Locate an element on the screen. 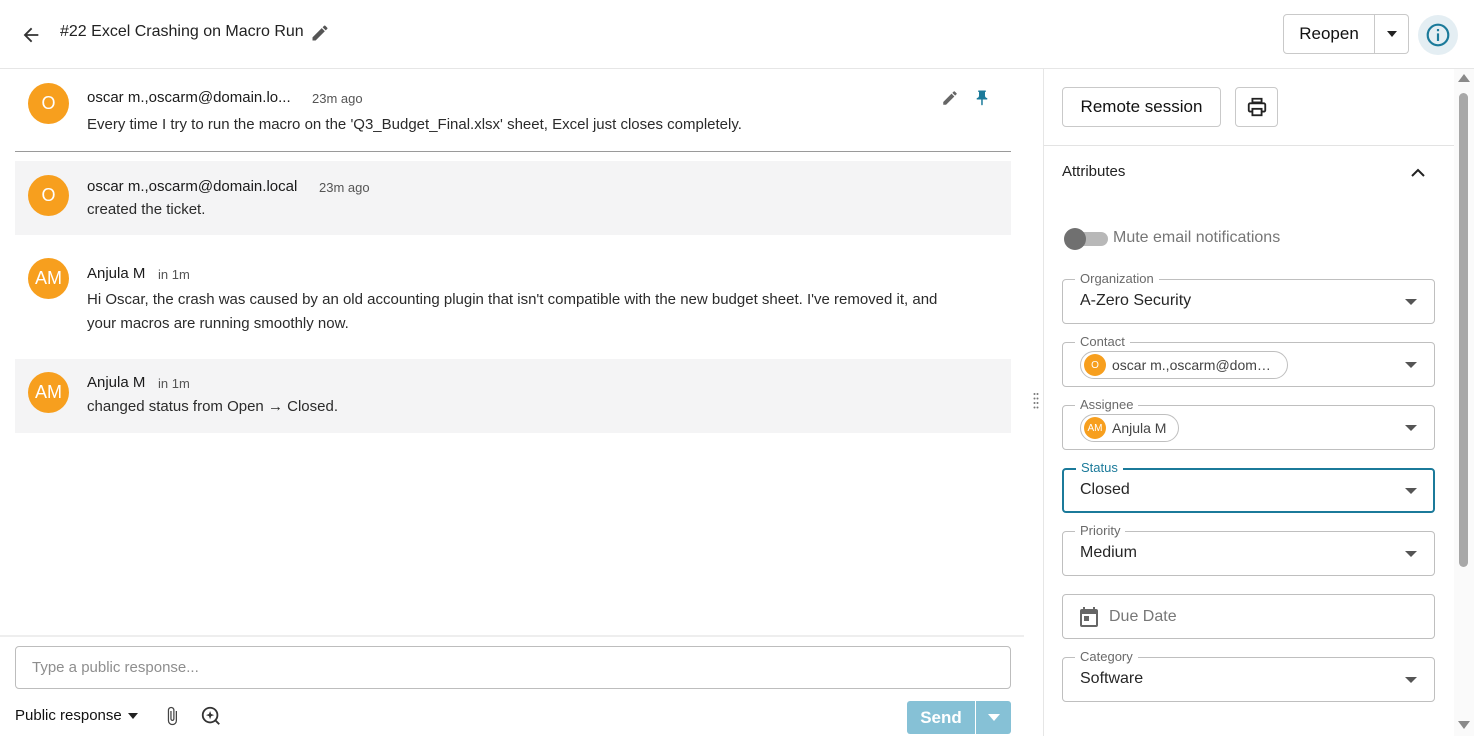  send-button-group: Send is located at coordinates (959, 717).